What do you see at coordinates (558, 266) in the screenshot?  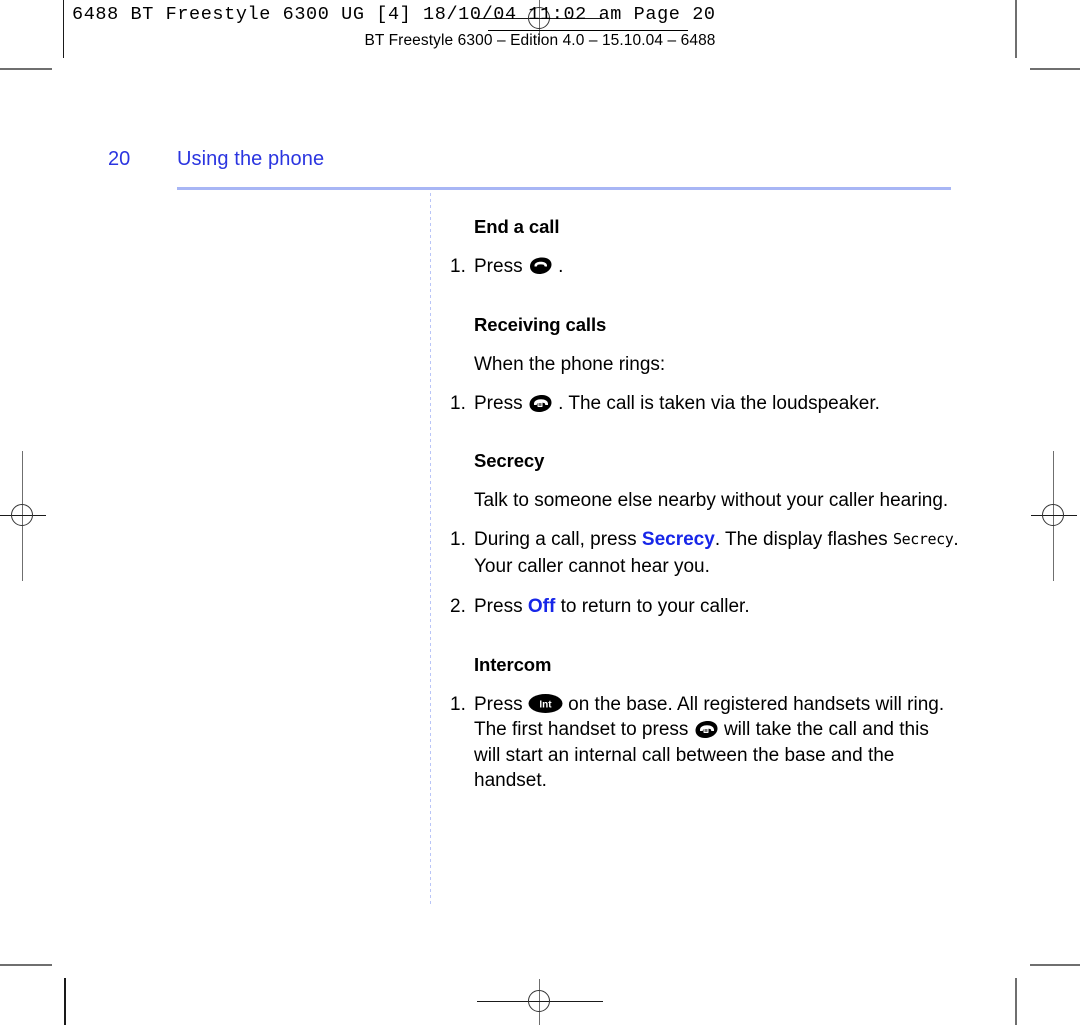 I see `step-text-tail: .` at bounding box center [558, 266].